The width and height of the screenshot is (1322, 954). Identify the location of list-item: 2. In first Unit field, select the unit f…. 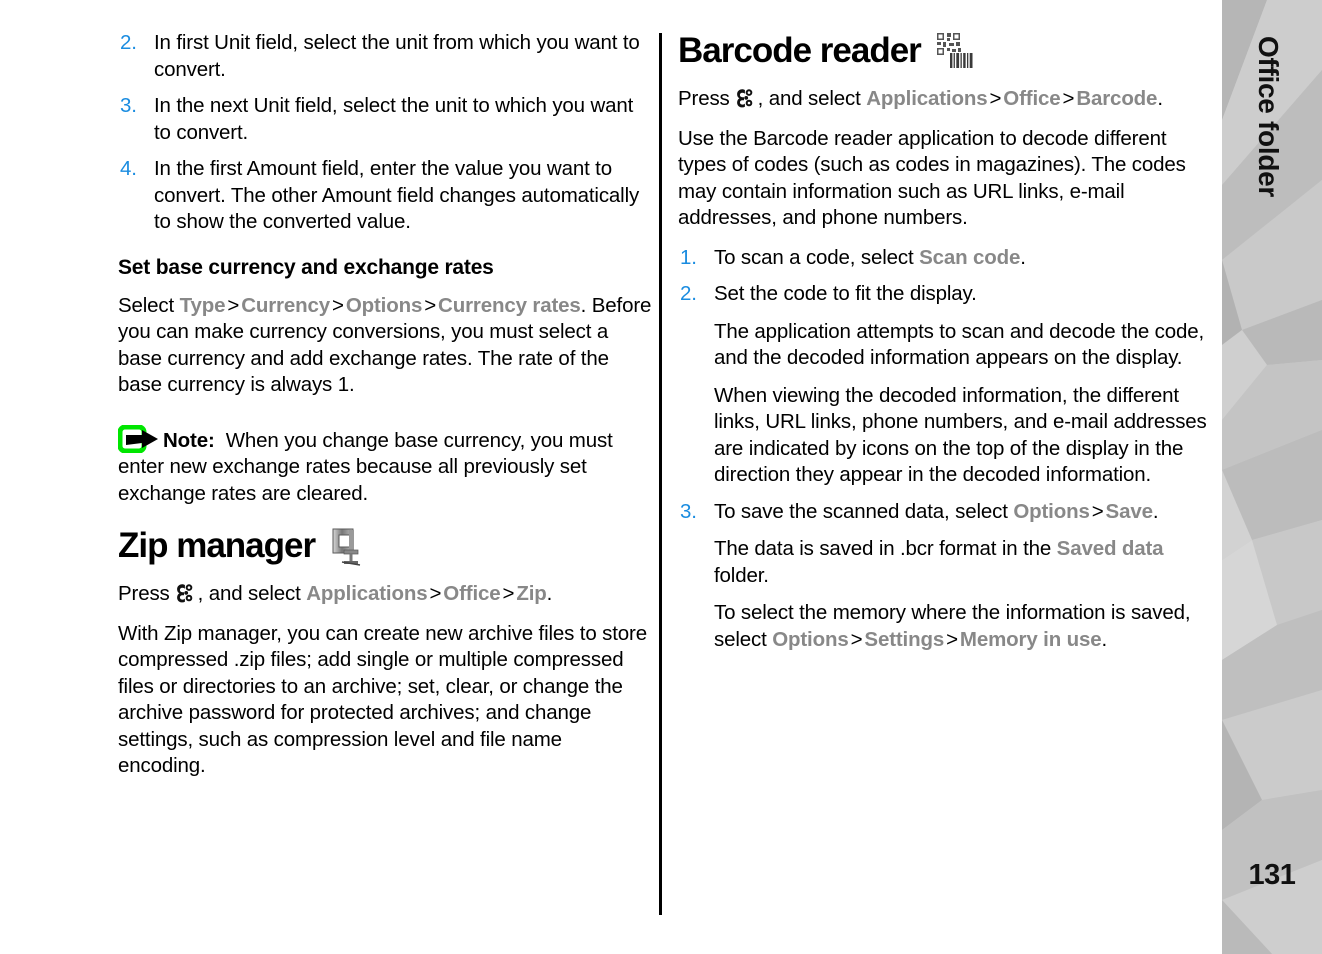
(385, 56).